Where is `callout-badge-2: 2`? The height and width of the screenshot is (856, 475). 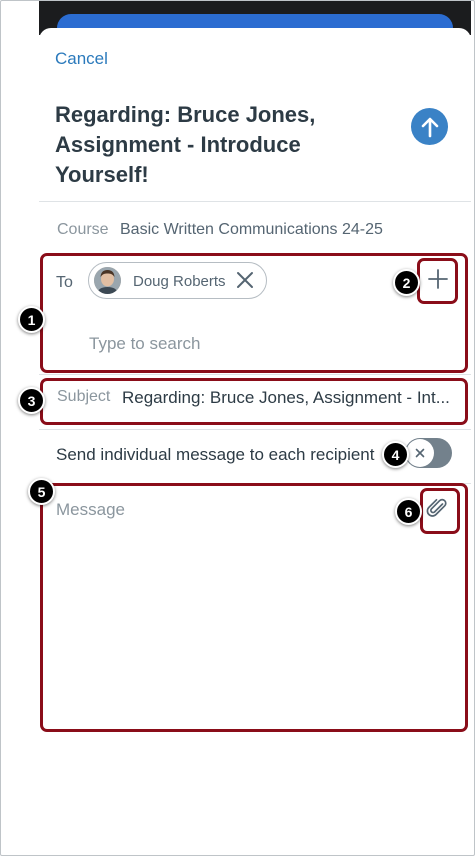 callout-badge-2: 2 is located at coordinates (406, 282).